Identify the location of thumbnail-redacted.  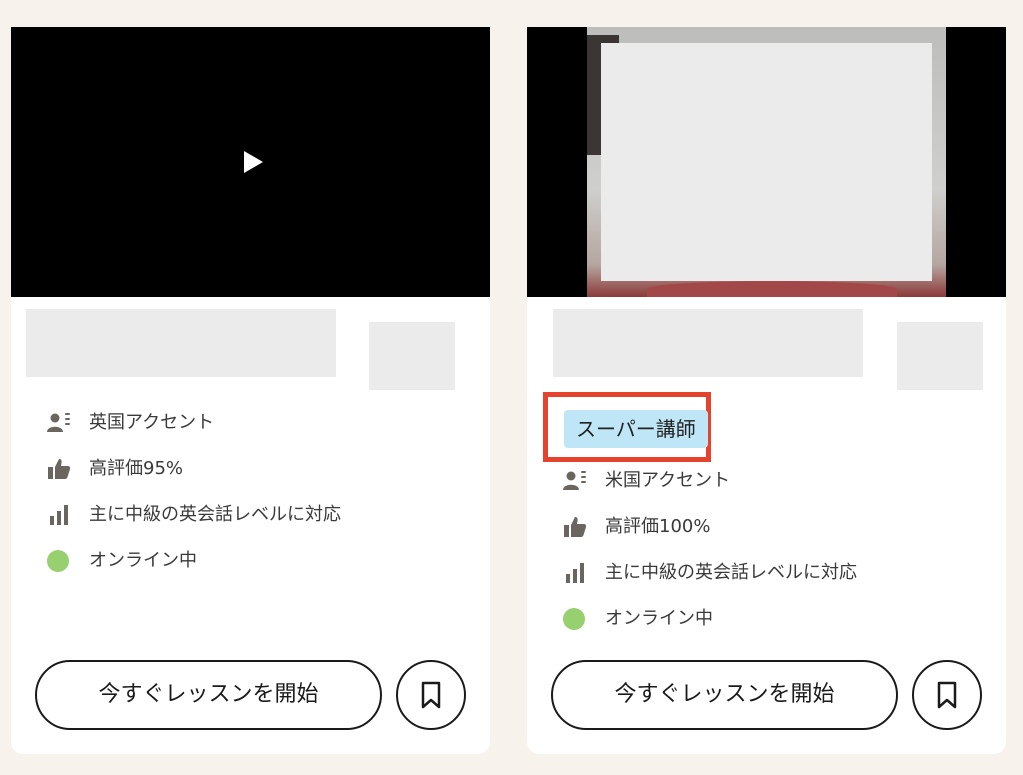
(766, 162).